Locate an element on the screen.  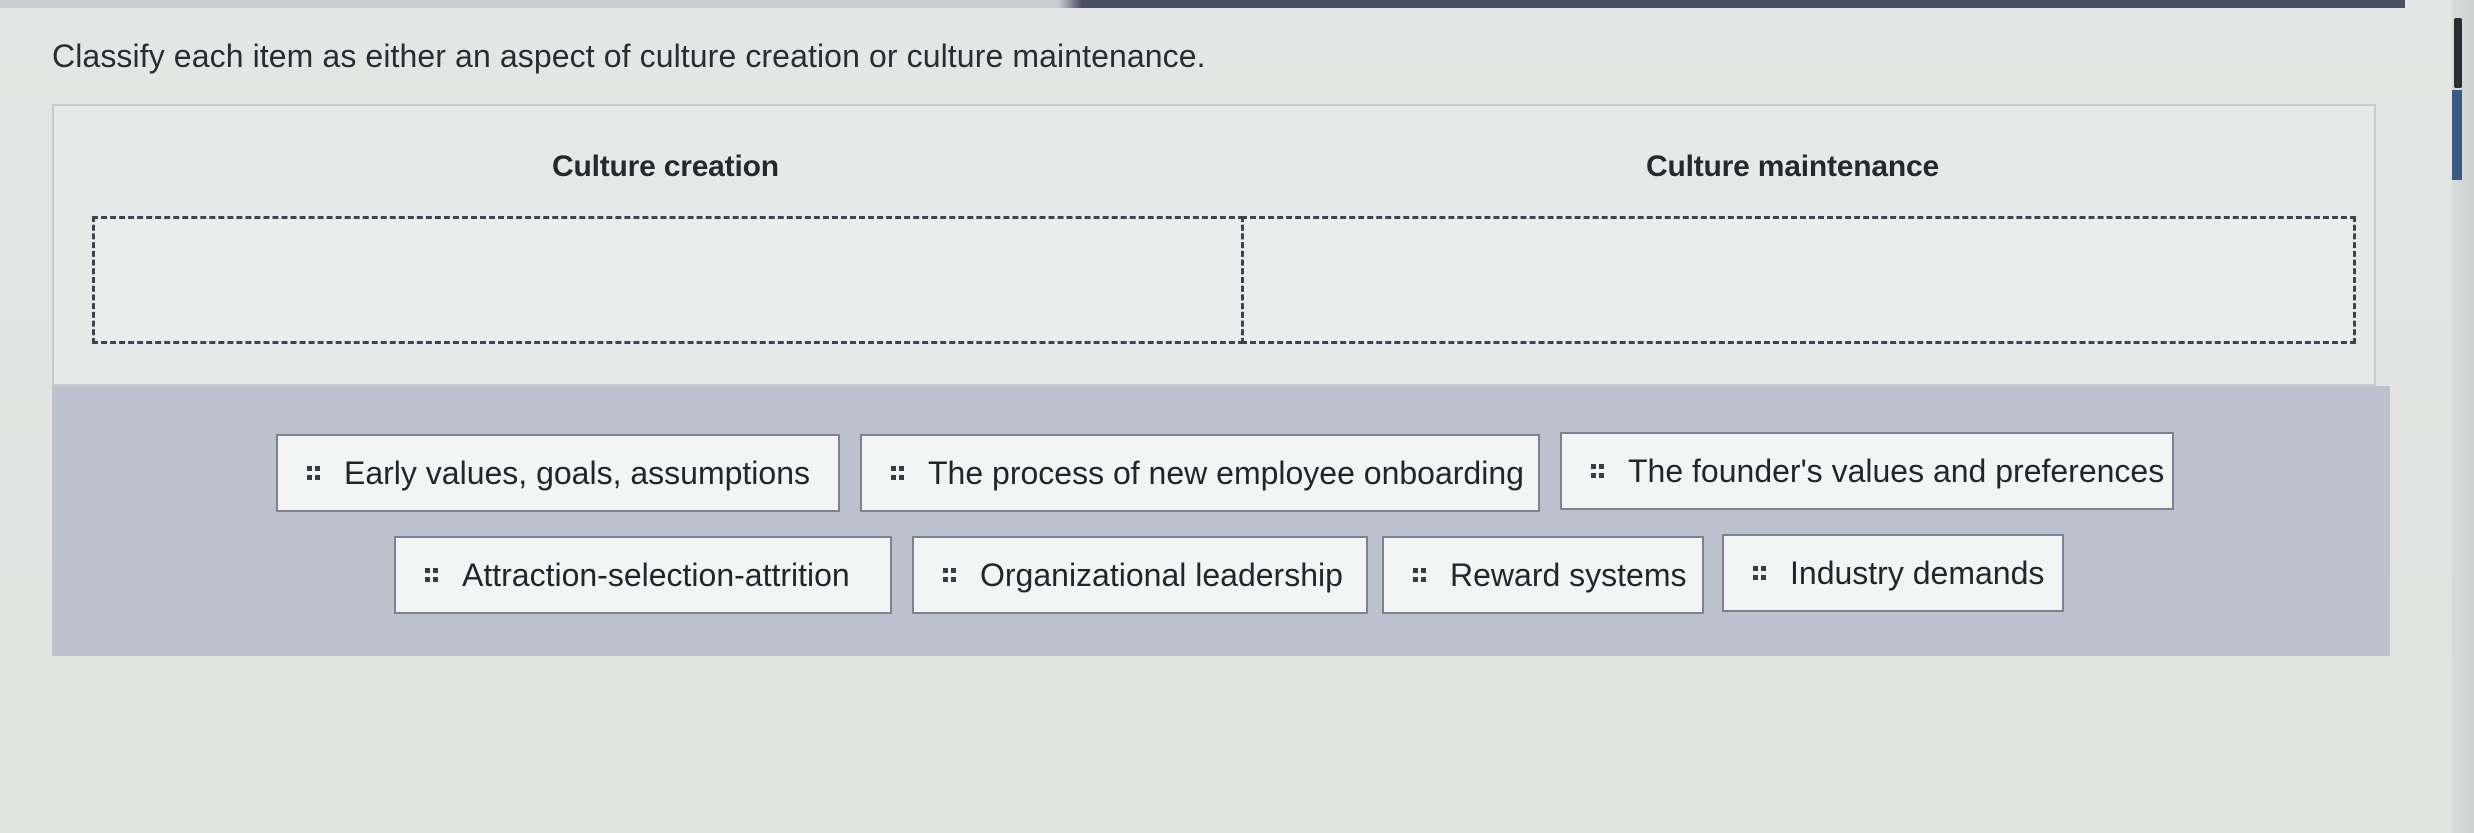
drag-item-industry-demands: Industry demands is located at coordinates (1893, 573).